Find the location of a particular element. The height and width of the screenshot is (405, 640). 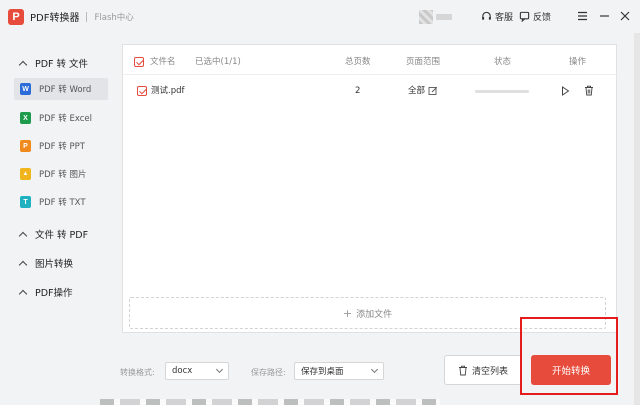

minimize-icon is located at coordinates (604, 16).